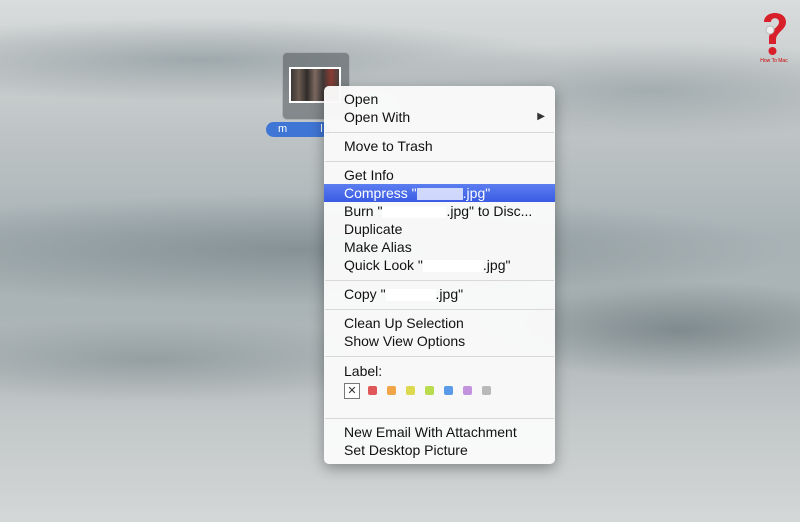  What do you see at coordinates (439, 450) in the screenshot?
I see `menu-item-set-desktop-picture: Set Desktop Picture` at bounding box center [439, 450].